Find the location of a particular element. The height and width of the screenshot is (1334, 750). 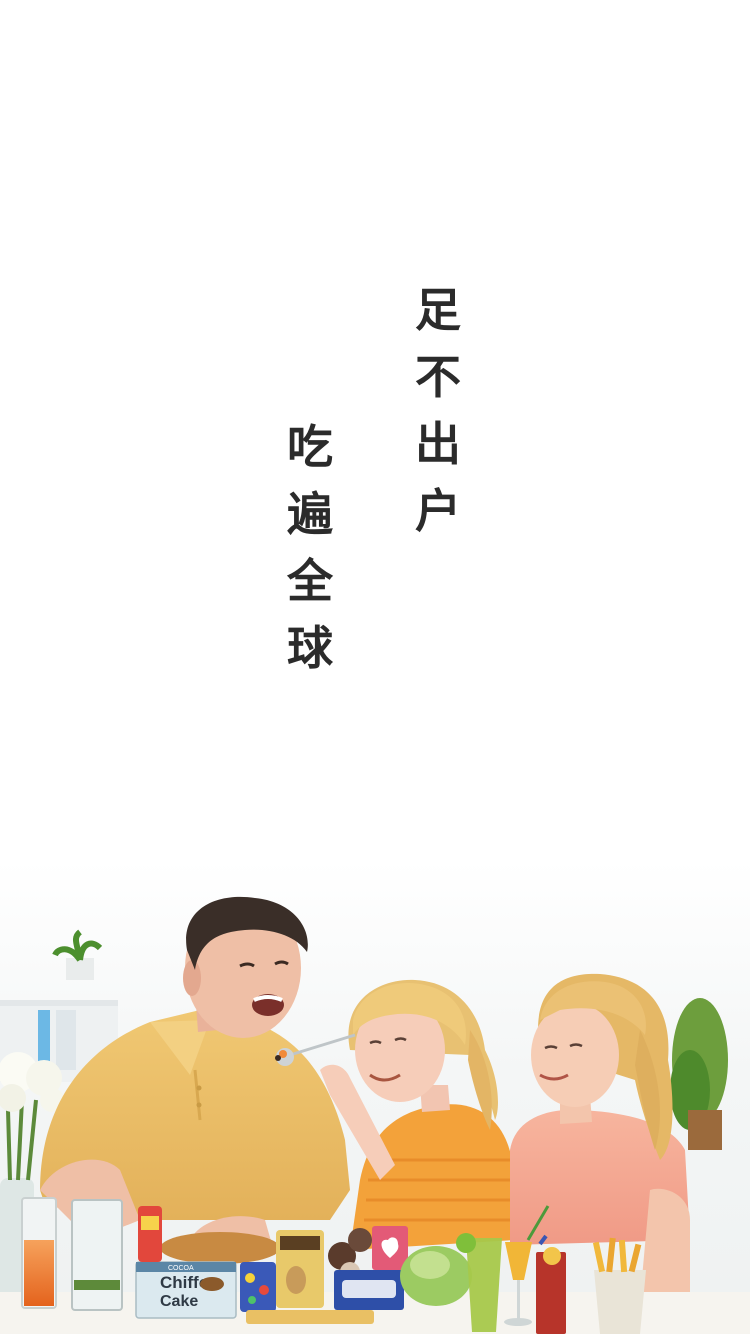

cake-label: Cake is located at coordinates (179, 1301).